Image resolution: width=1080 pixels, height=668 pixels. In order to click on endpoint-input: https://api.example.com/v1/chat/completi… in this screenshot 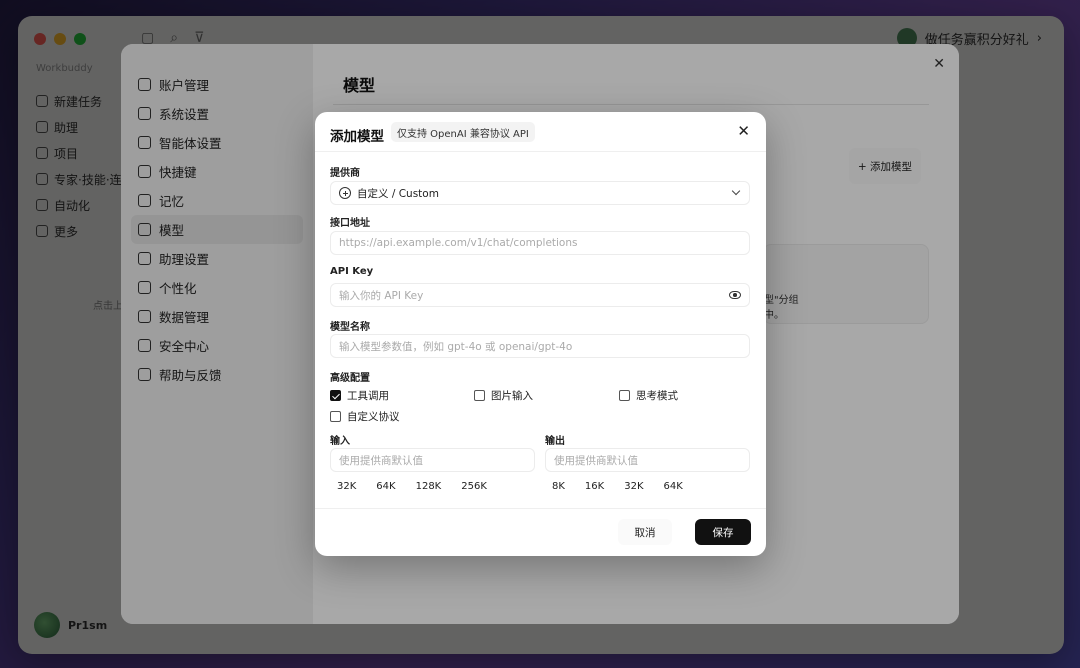, I will do `click(540, 243)`.